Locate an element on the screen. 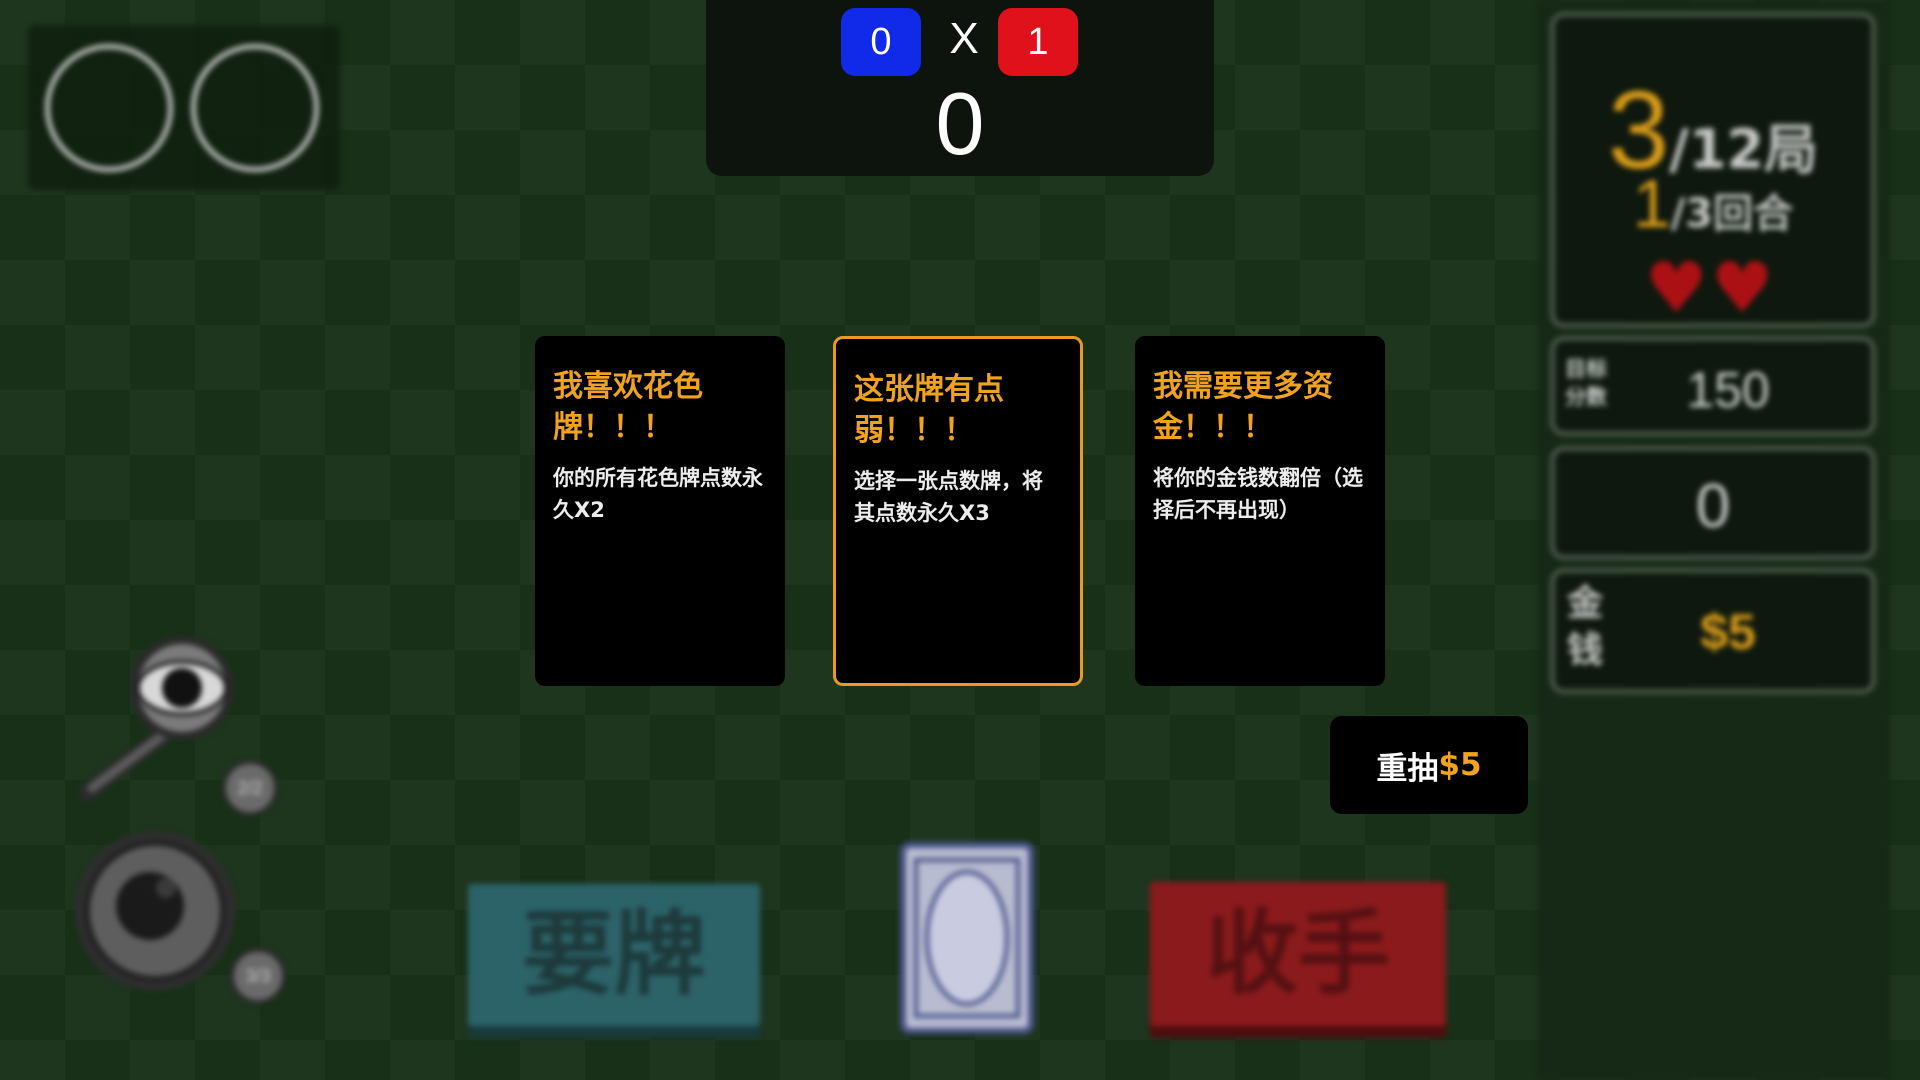 This screenshot has height=1080, width=1920. hit-label: 要牌 is located at coordinates (613, 954).